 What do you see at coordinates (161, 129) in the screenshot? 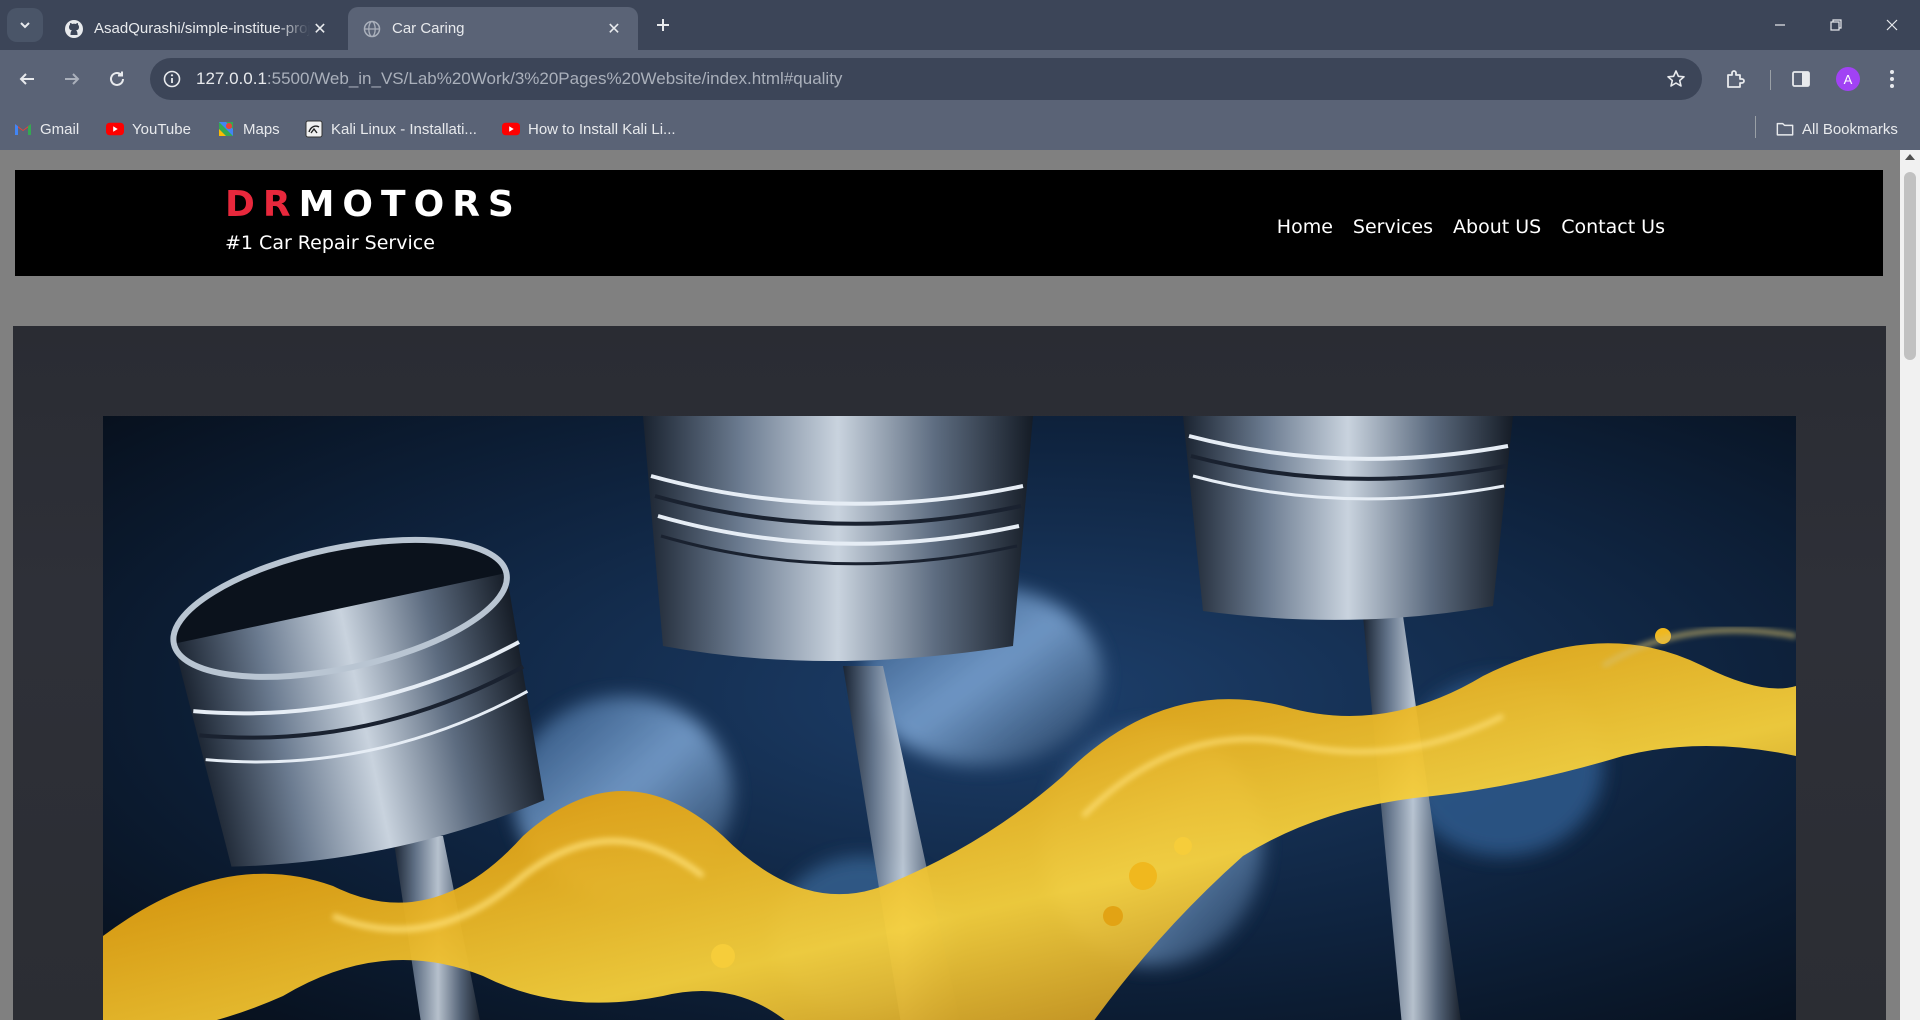
I see `bookmark-label: YouTube` at bounding box center [161, 129].